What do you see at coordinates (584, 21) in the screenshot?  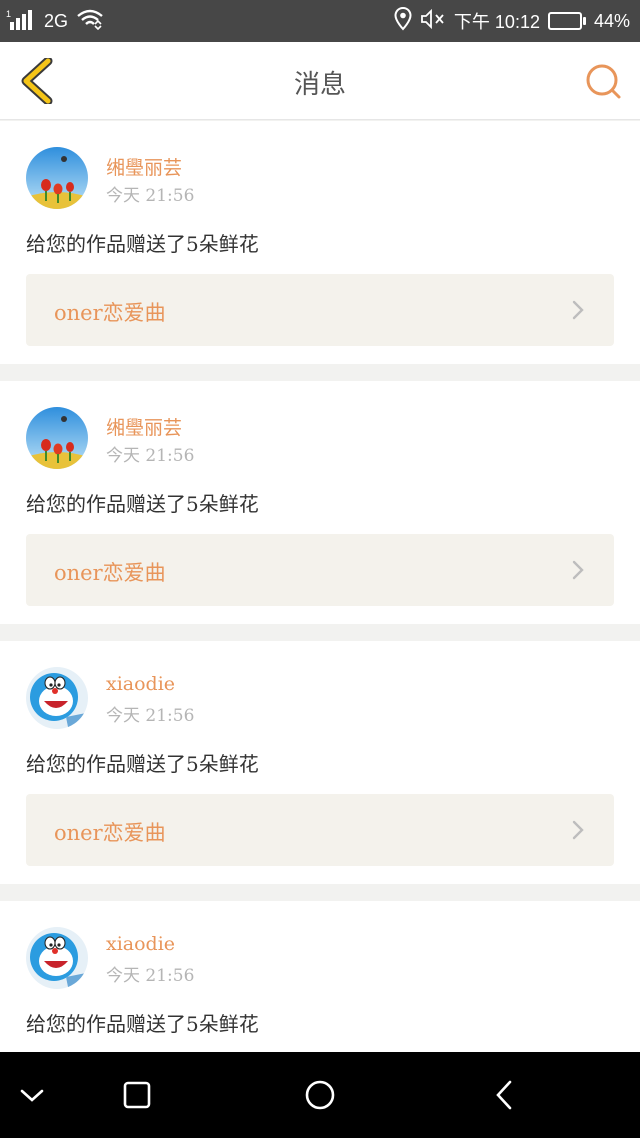 I see `battery-nub` at bounding box center [584, 21].